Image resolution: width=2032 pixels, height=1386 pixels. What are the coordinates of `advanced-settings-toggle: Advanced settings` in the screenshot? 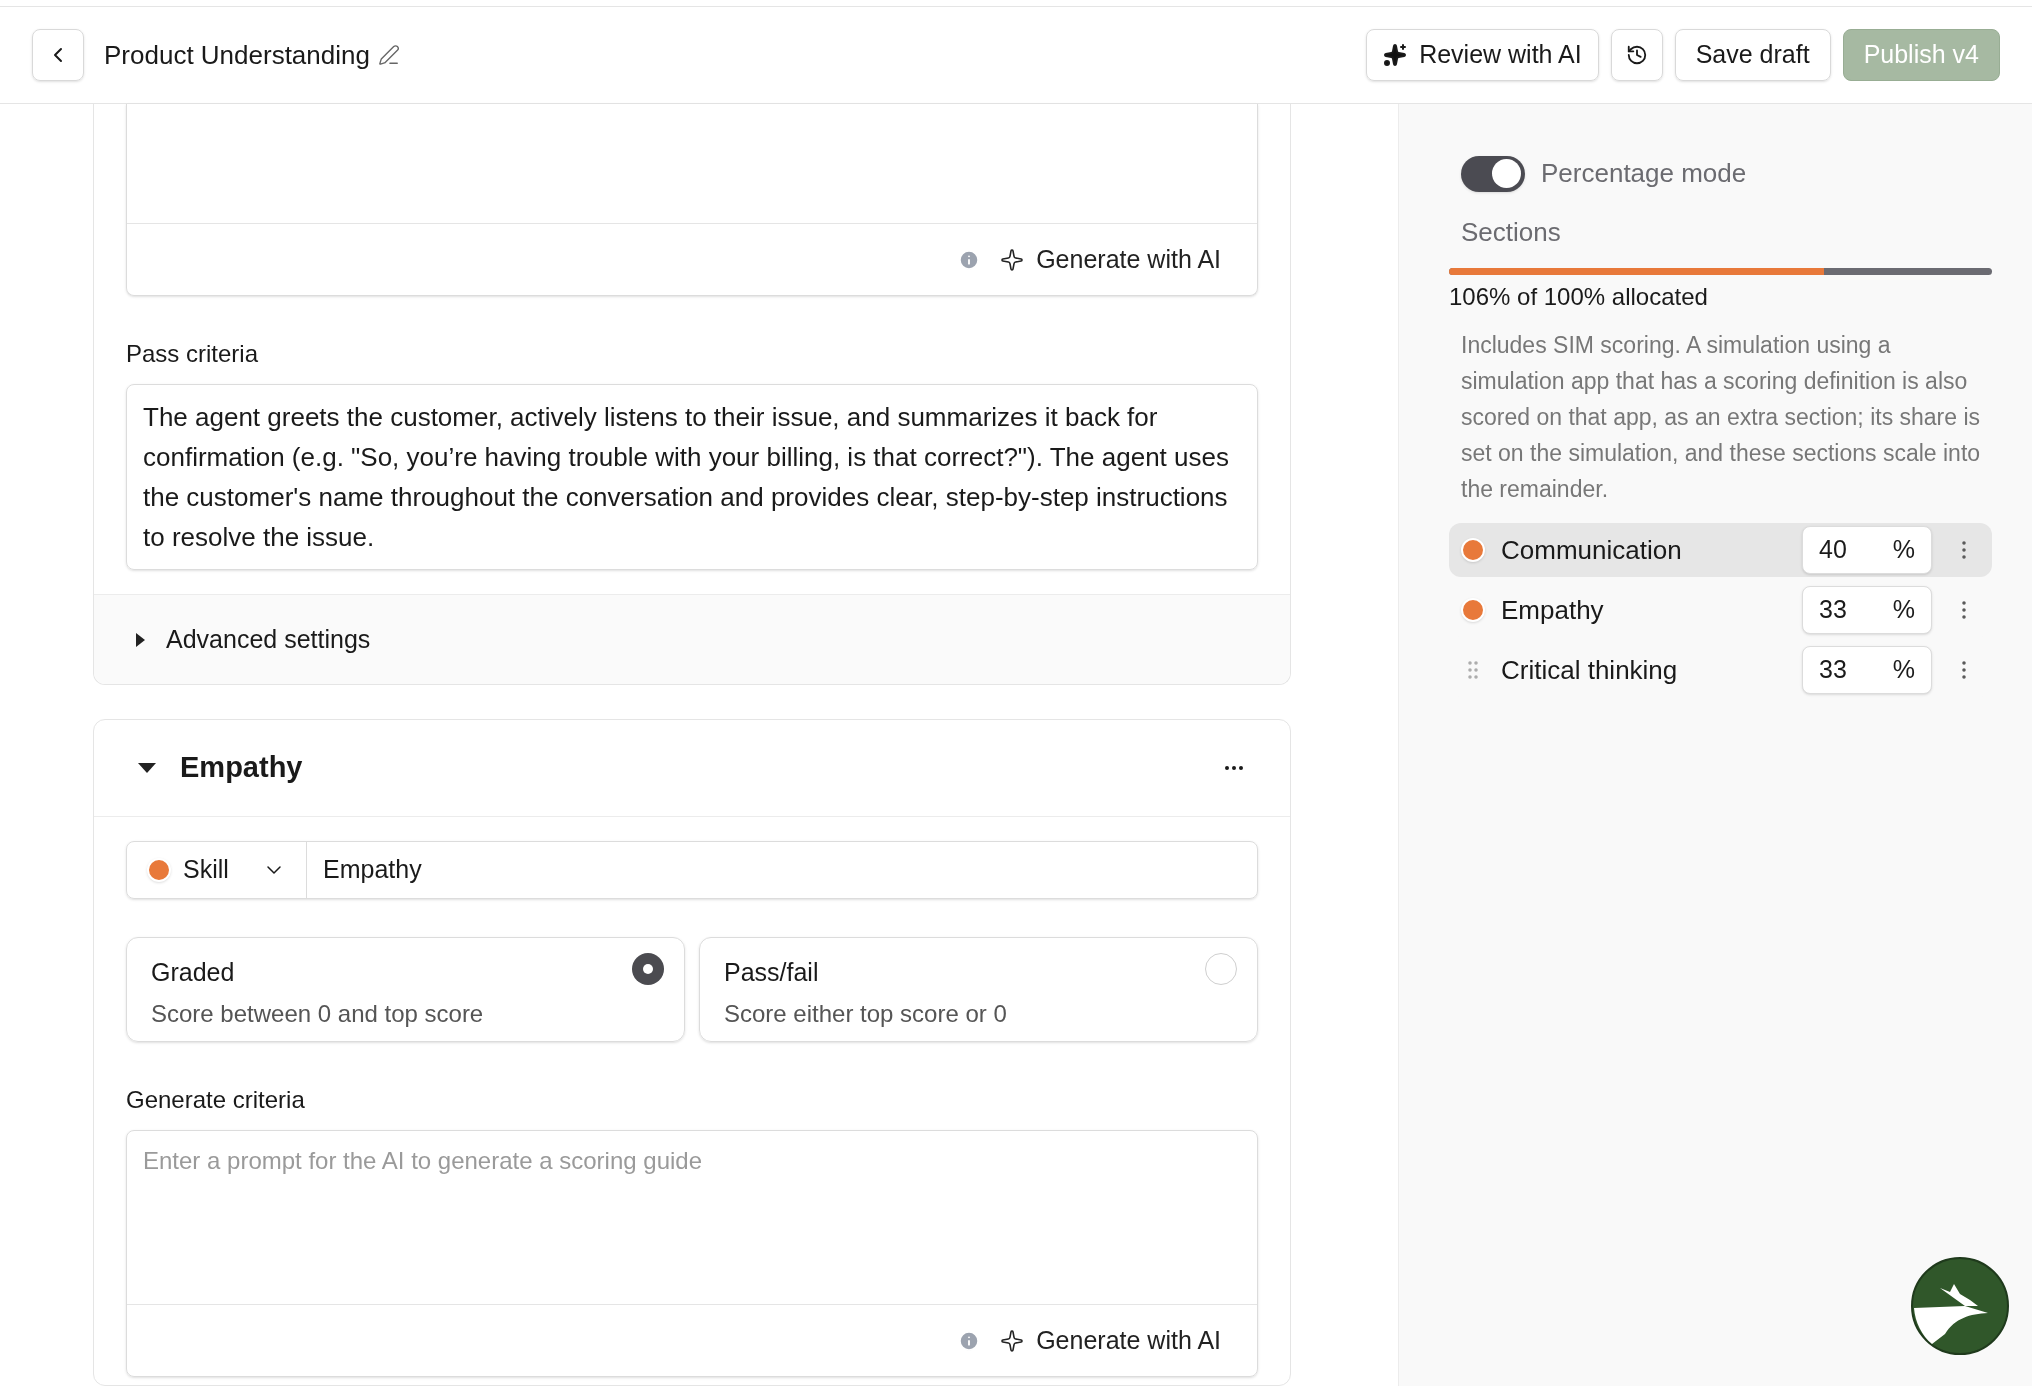 It's located at (692, 639).